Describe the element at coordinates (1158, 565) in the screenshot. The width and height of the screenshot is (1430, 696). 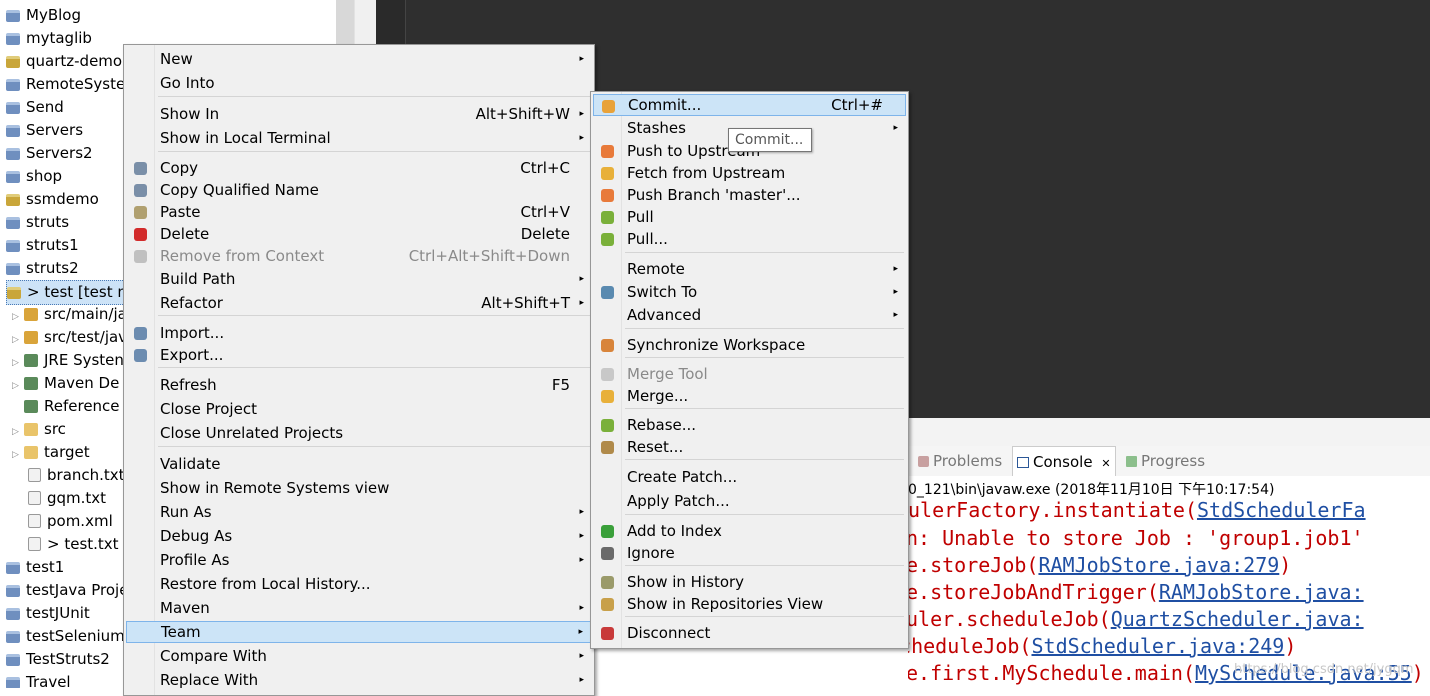
I see `stacktrace-link: RAMJobStore.java:279` at that location.